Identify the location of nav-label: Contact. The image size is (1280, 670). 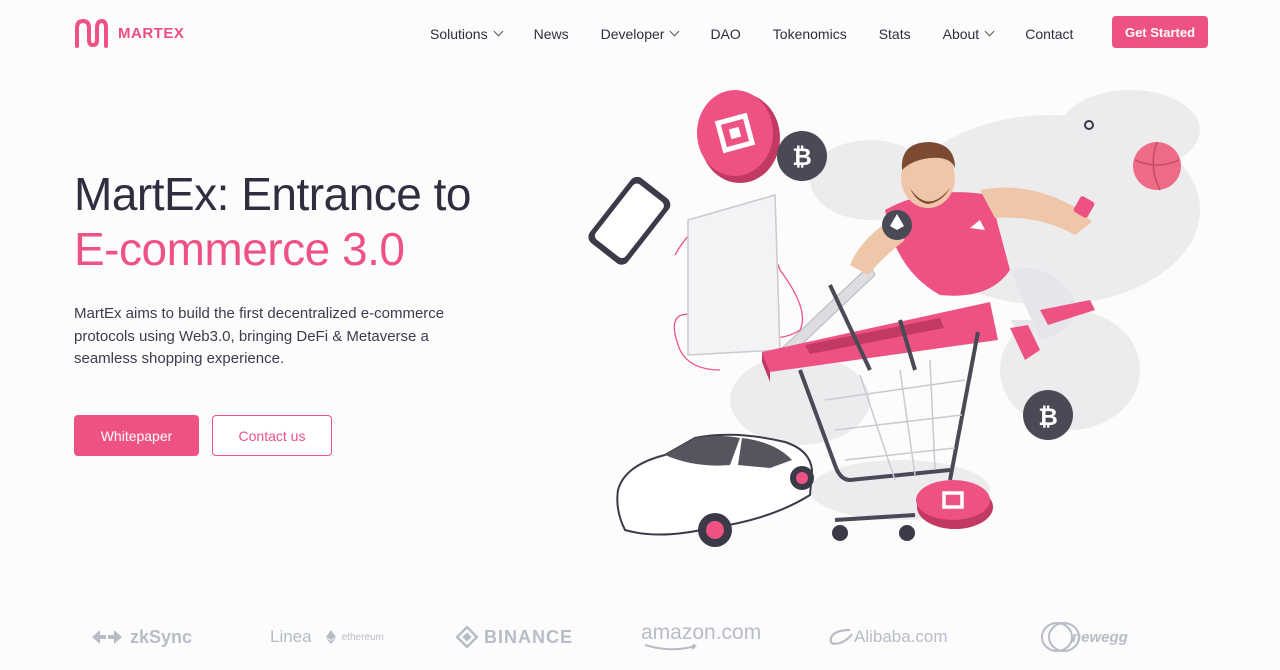
(1049, 34).